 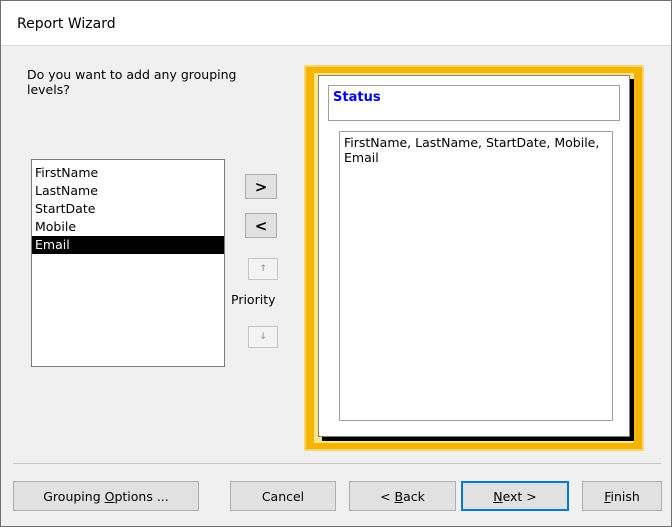 I want to click on priority-up-button: ↑, so click(x=263, y=269).